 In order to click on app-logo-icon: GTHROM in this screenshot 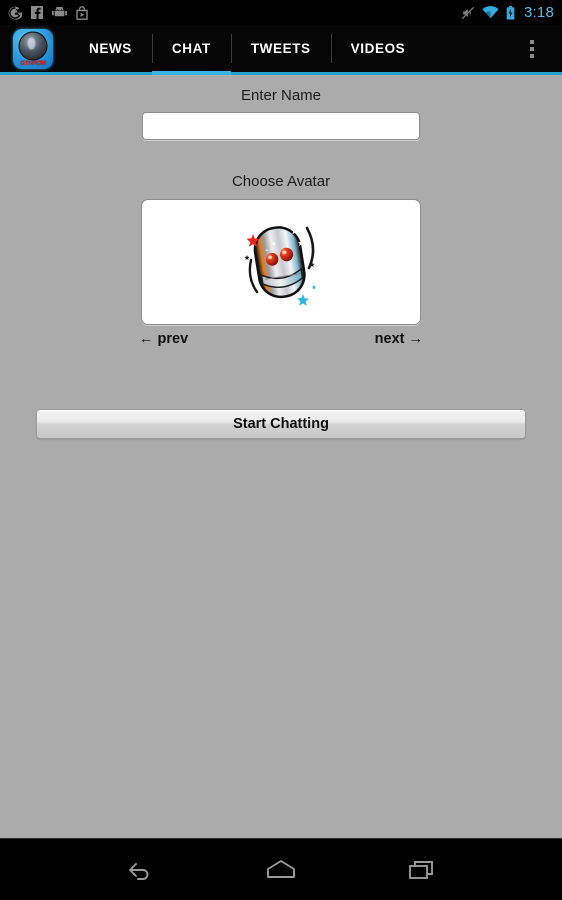, I will do `click(33, 48)`.